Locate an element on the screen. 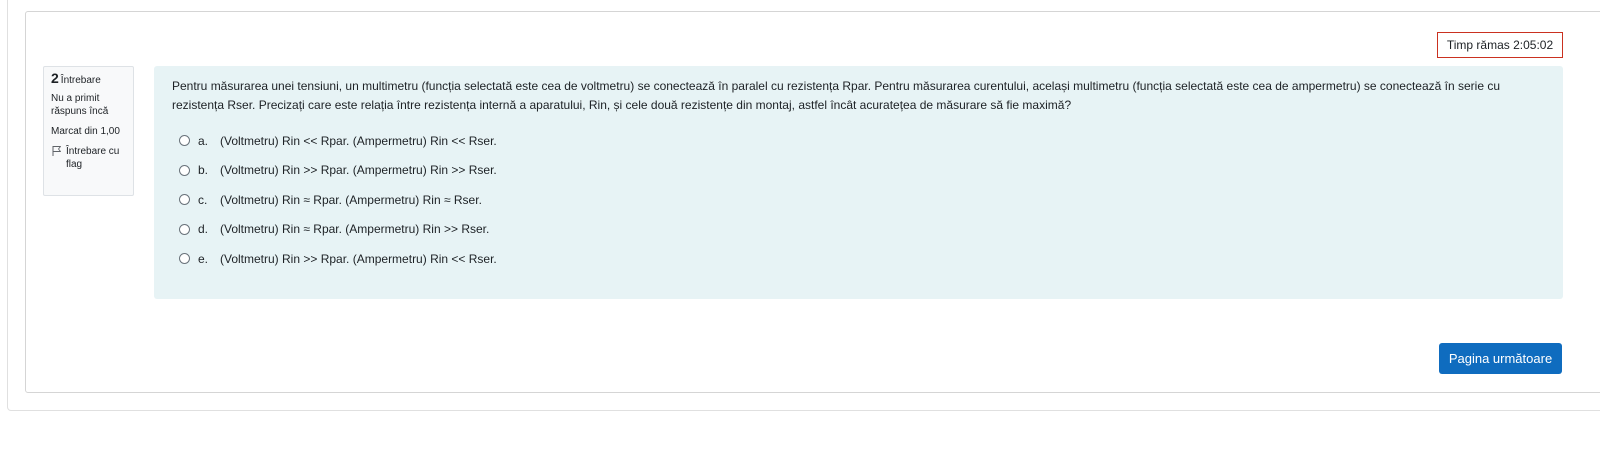  question-grade: Marcat din 1,00 is located at coordinates (85, 131).